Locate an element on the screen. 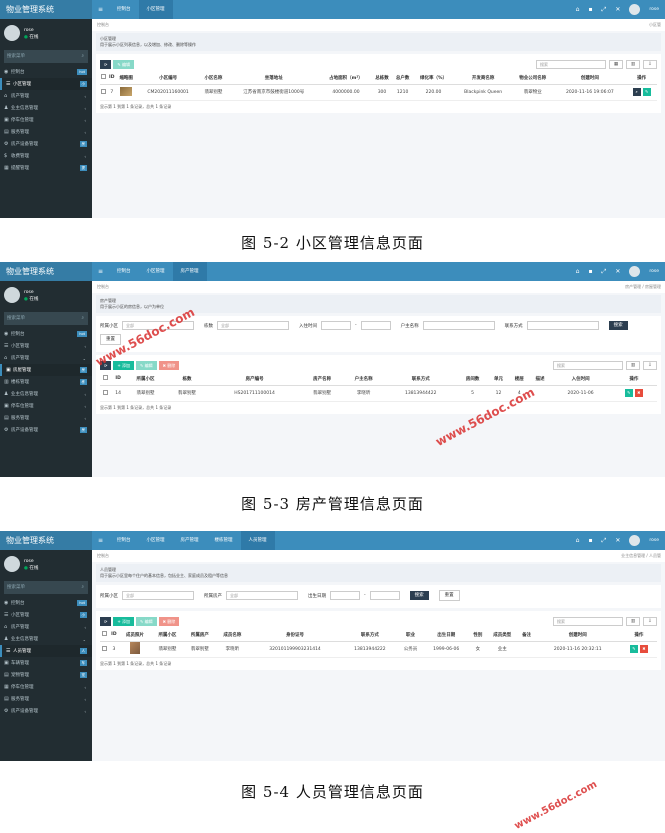 The width and height of the screenshot is (665, 833). birth-end-input is located at coordinates (384, 595).